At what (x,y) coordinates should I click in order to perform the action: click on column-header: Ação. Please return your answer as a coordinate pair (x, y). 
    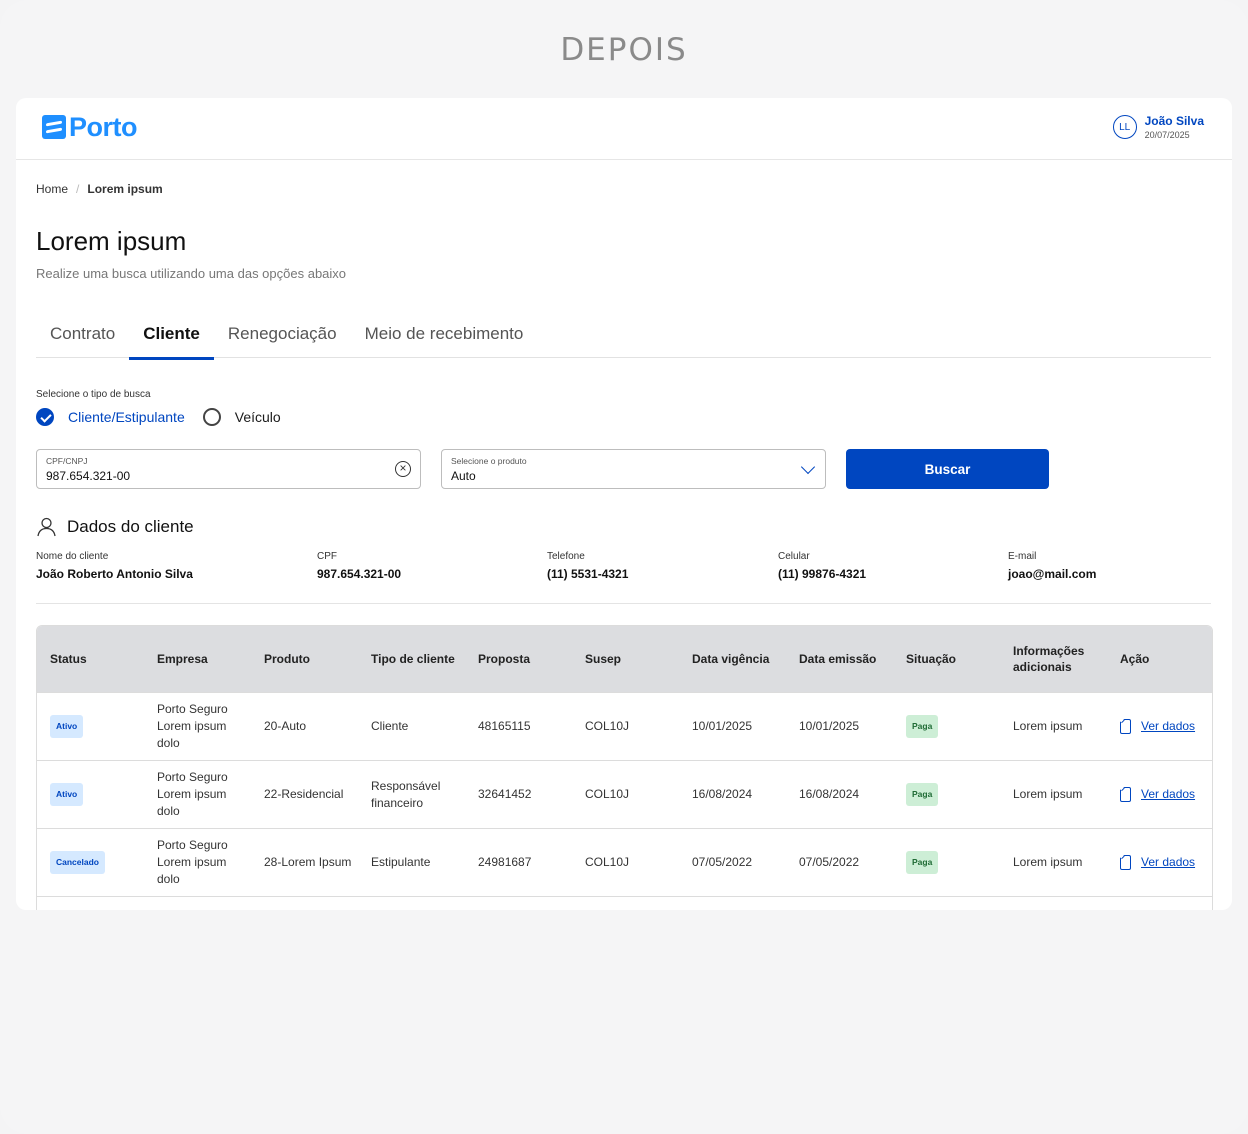
    Looking at the image, I should click on (1159, 659).